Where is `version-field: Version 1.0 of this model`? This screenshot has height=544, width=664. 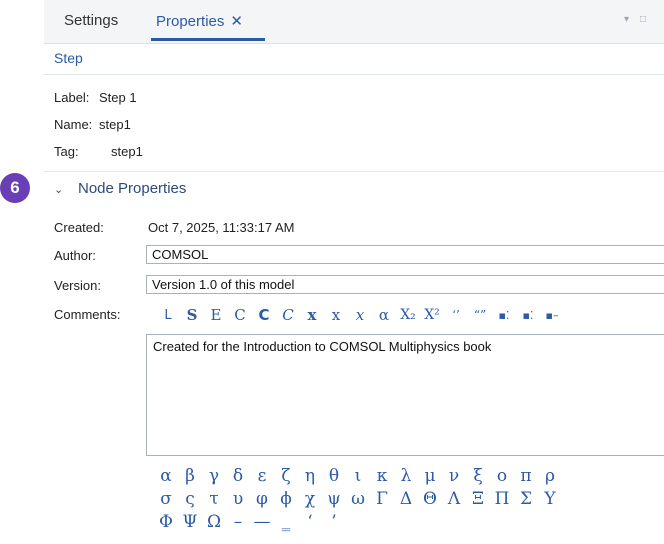 version-field: Version 1.0 of this model is located at coordinates (405, 284).